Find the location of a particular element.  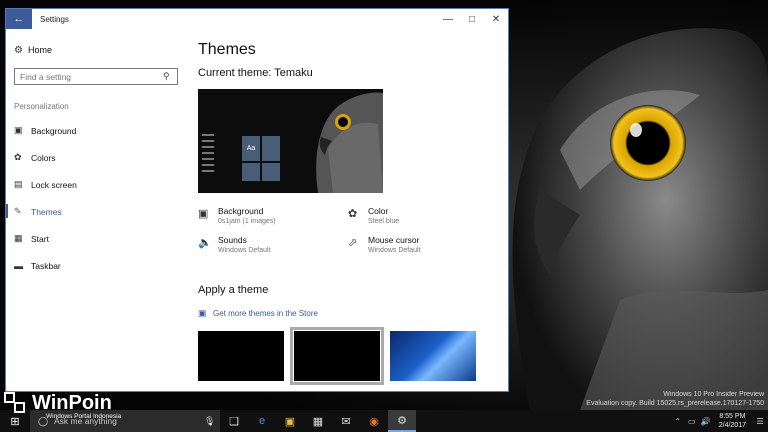

store-icon: ▦ is located at coordinates (318, 421).